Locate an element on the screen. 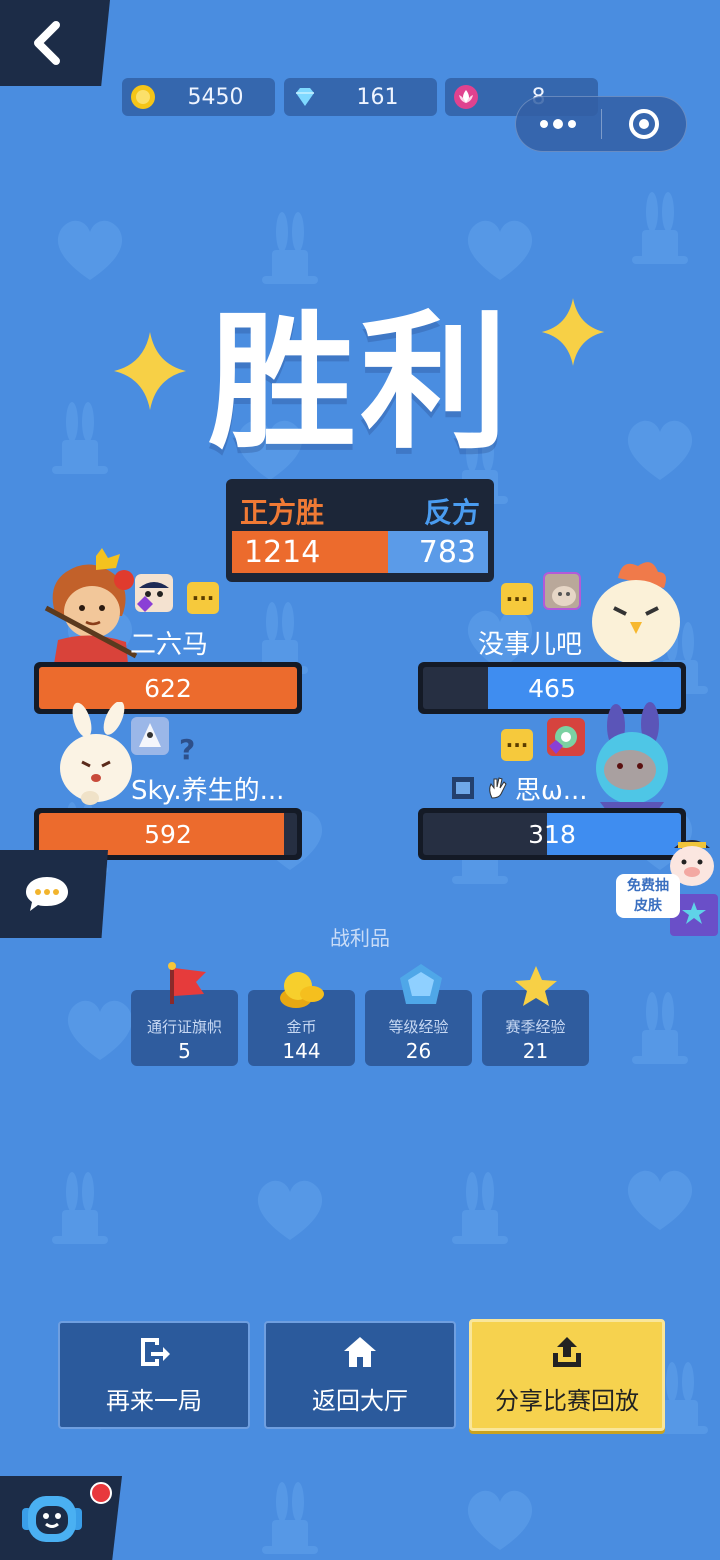 The width and height of the screenshot is (720, 1560). loot-value: 21 is located at coordinates (535, 1051).